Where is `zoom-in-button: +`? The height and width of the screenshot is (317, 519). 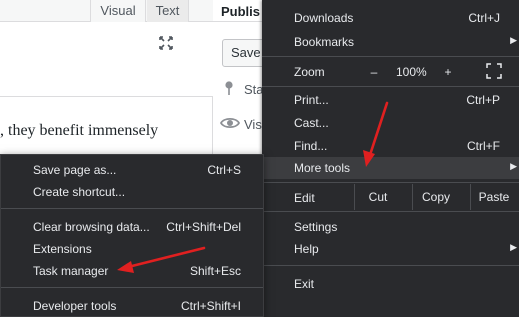
zoom-in-button: + is located at coordinates (448, 72).